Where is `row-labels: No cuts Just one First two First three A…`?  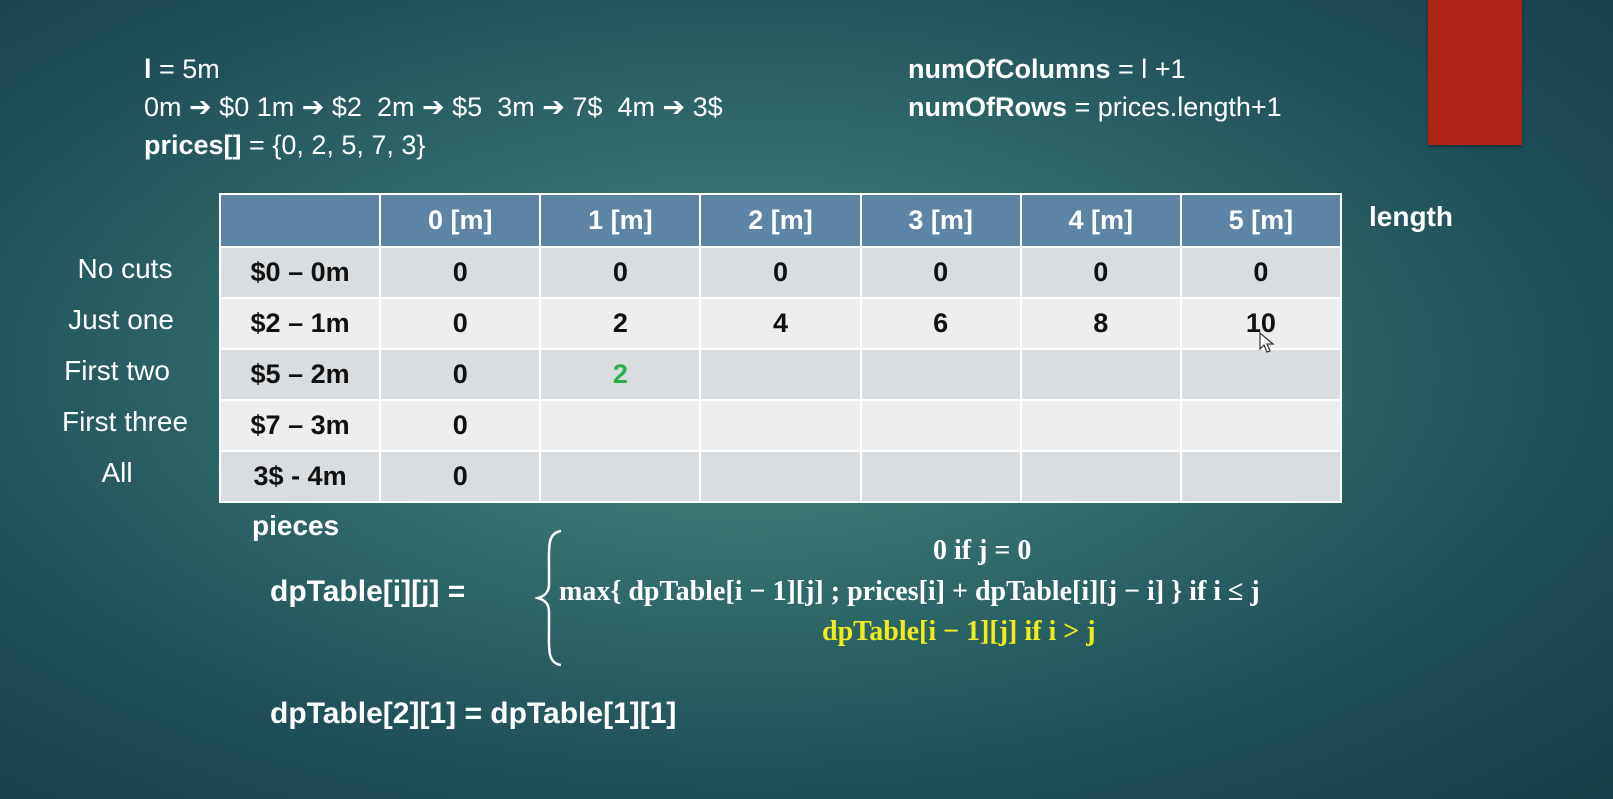
row-labels: No cuts Just one First two First three A… is located at coordinates (124, 370).